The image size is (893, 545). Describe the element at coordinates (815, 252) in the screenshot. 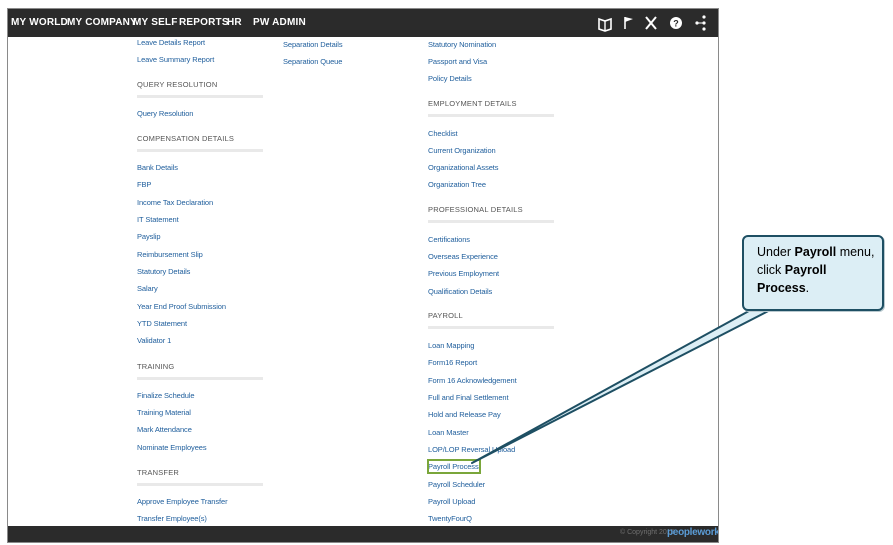

I see `callout-menu-name: Payroll` at that location.